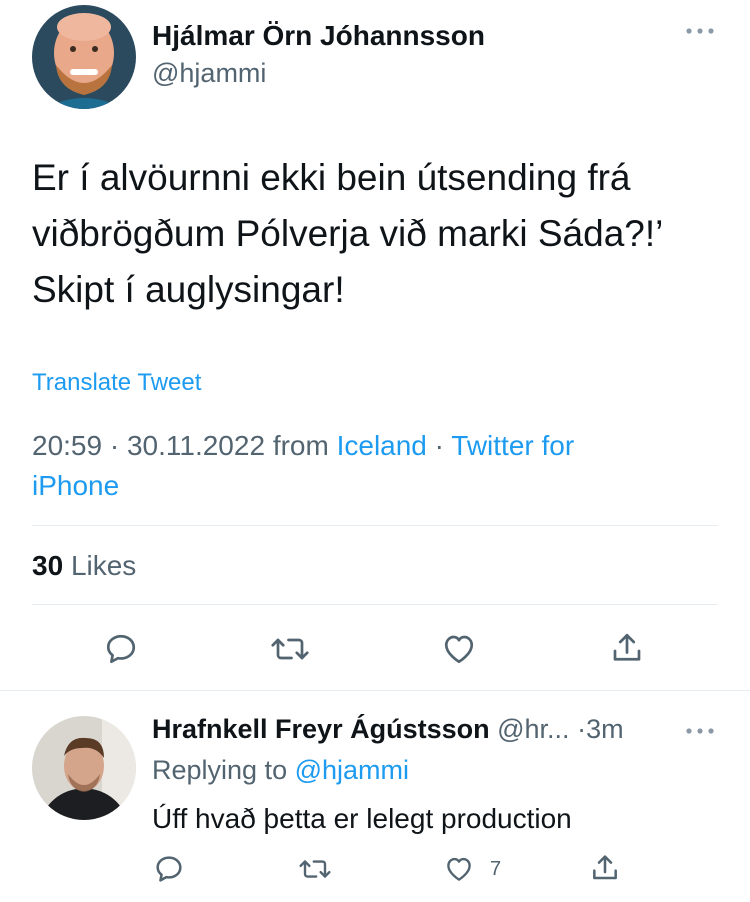  What do you see at coordinates (290, 649) in the screenshot?
I see `retweet-icon` at bounding box center [290, 649].